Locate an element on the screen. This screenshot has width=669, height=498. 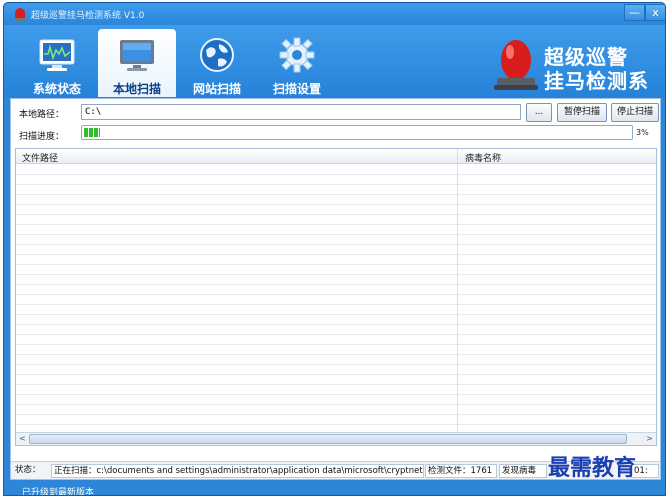
tab-local-scan-label: 本地扫描 is located at coordinates (136, 89).